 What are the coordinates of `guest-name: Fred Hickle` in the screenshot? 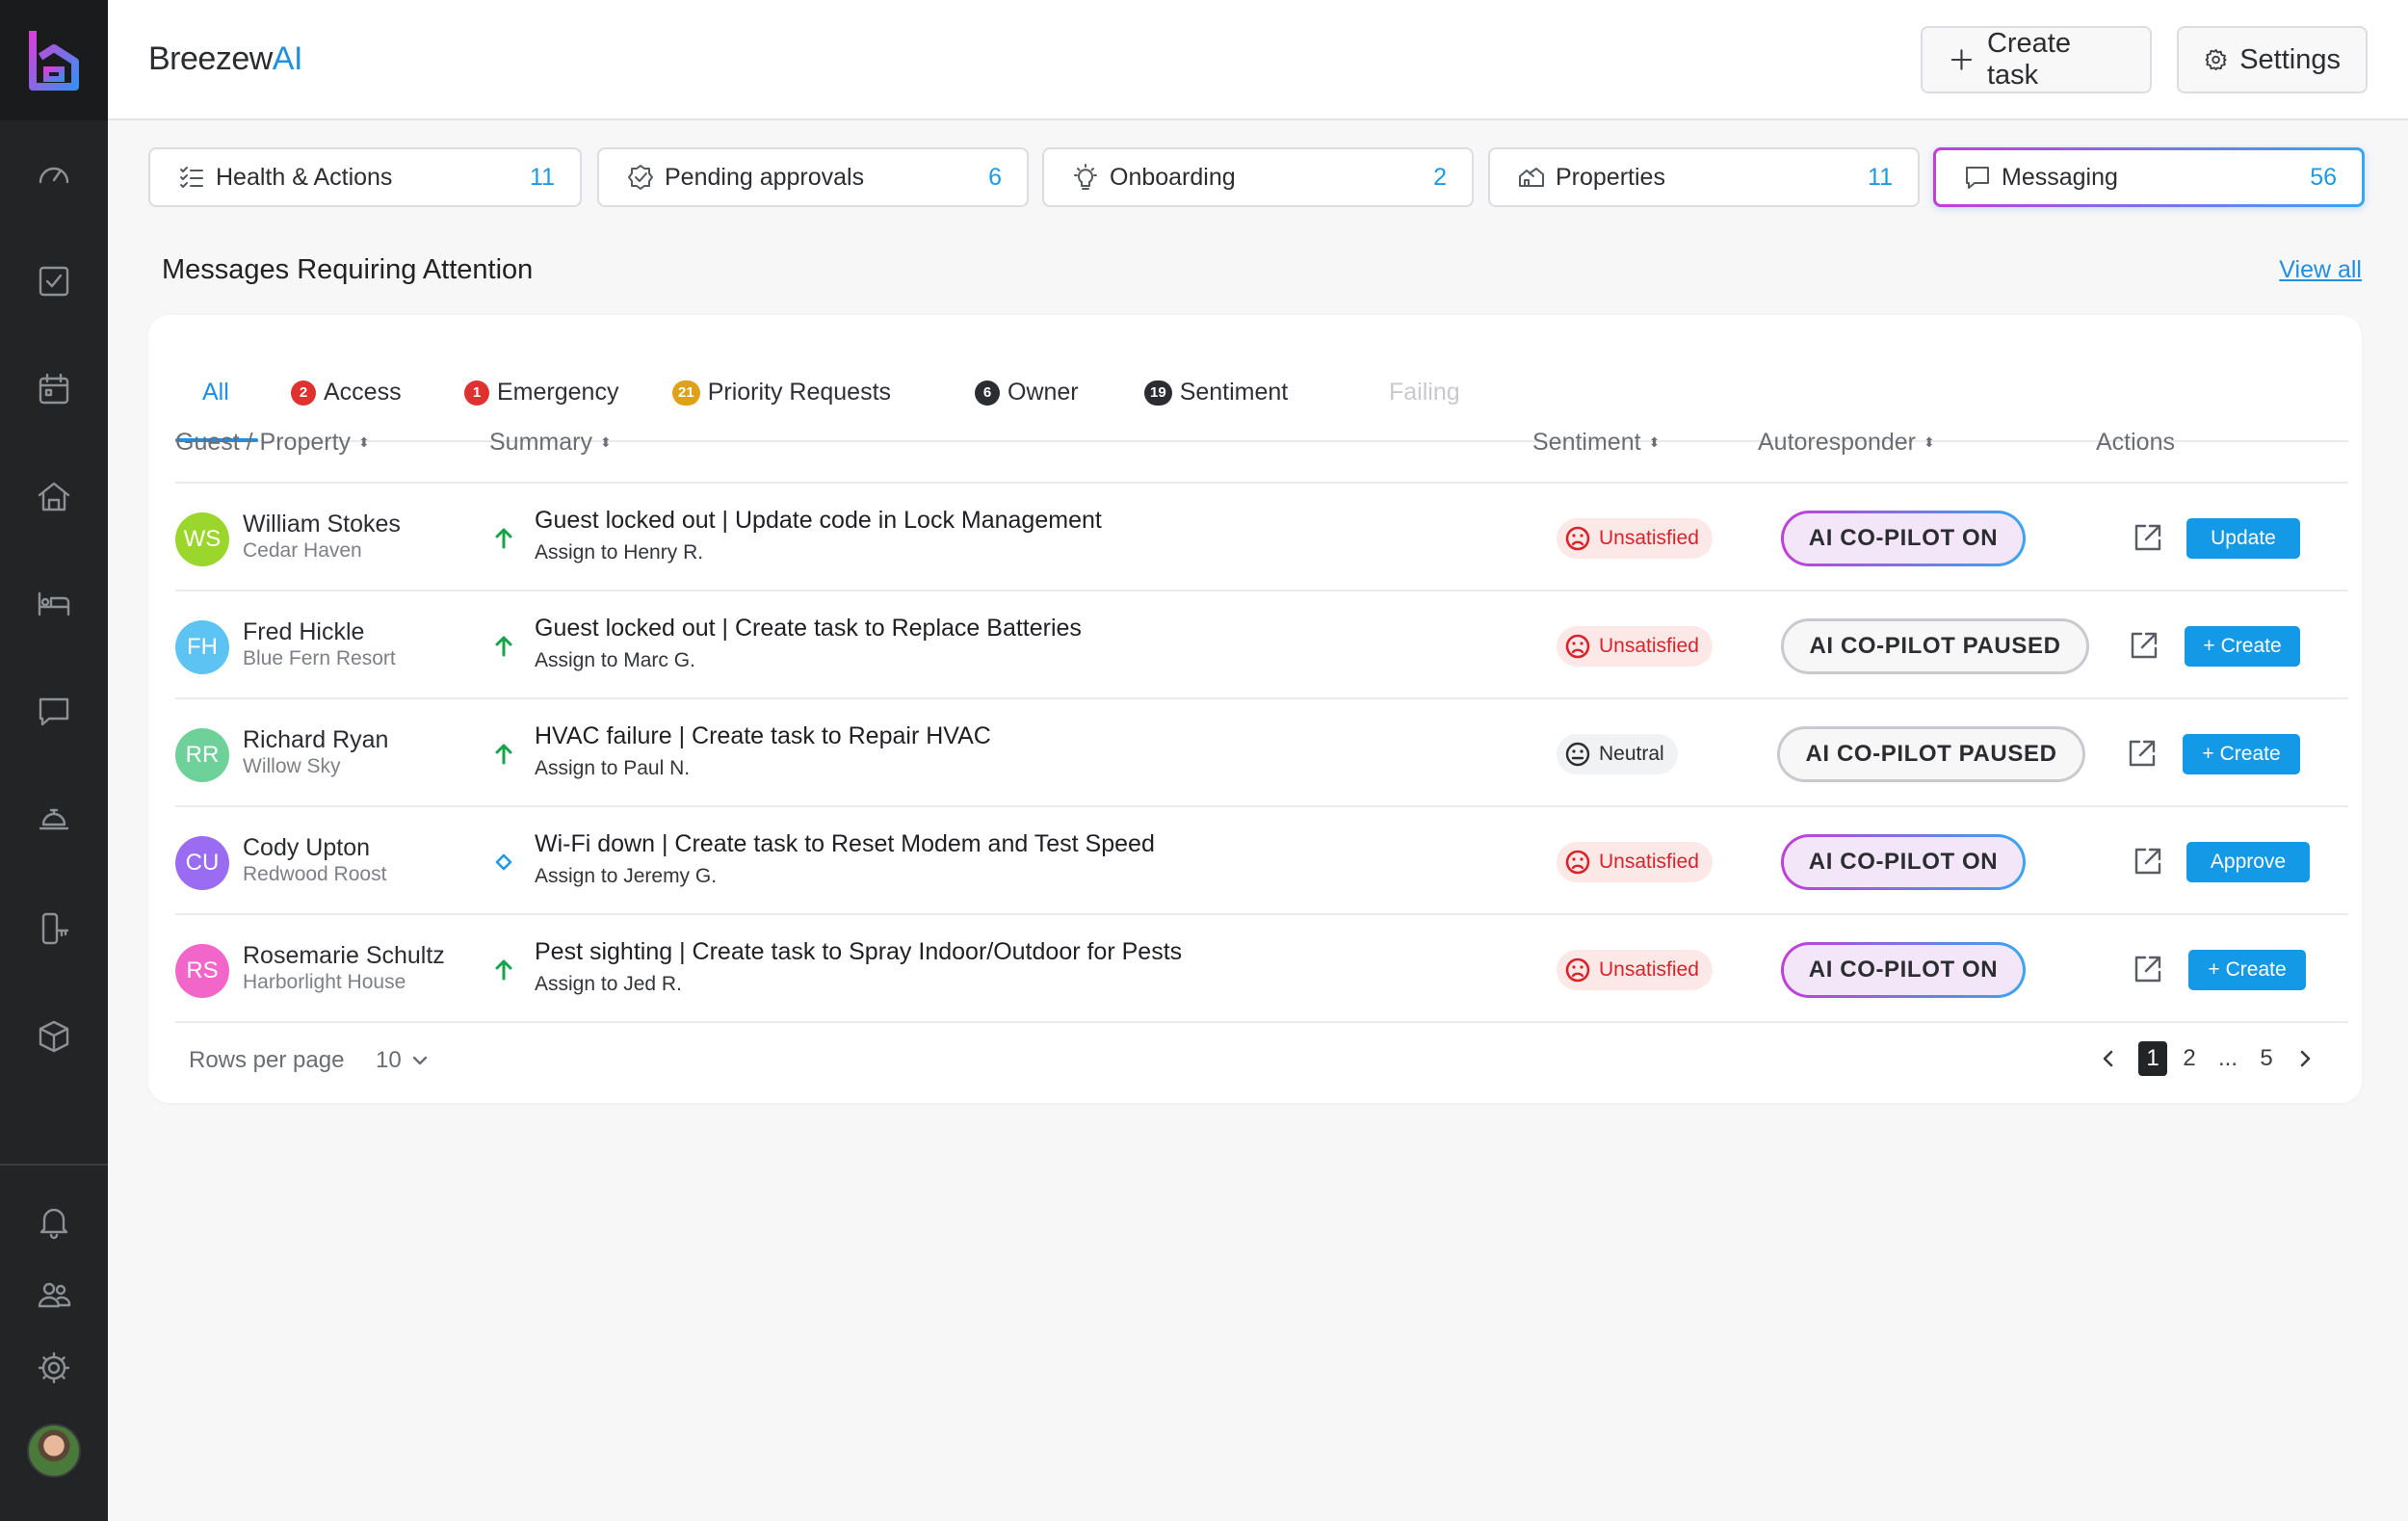 It's located at (303, 632).